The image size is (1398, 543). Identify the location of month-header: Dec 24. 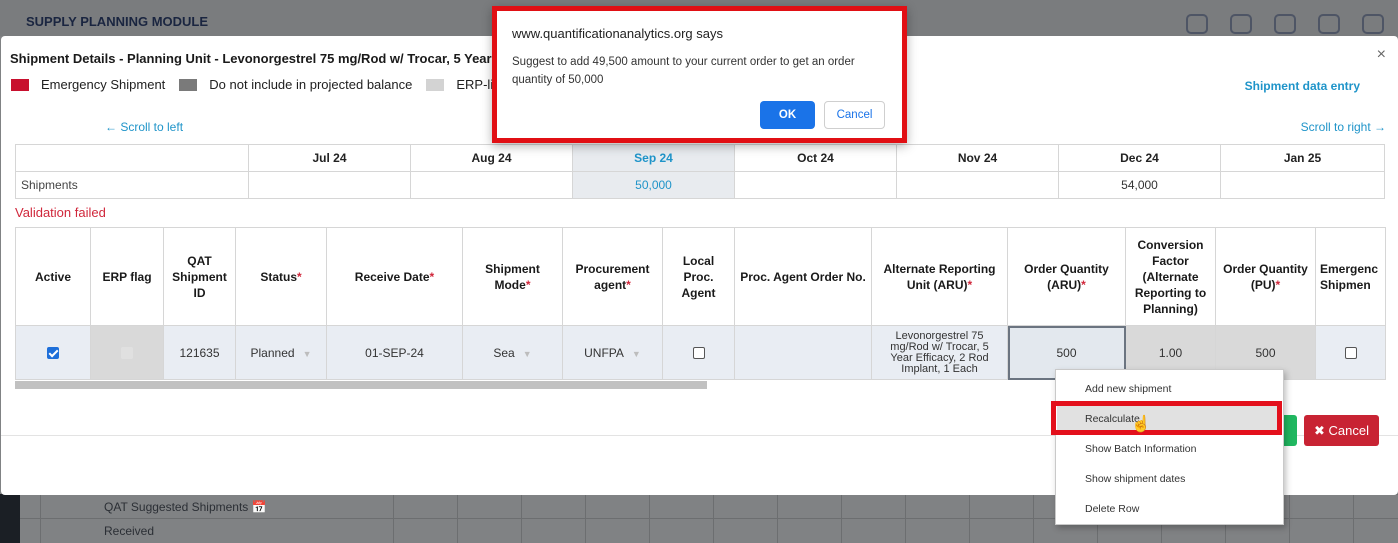
(1139, 158).